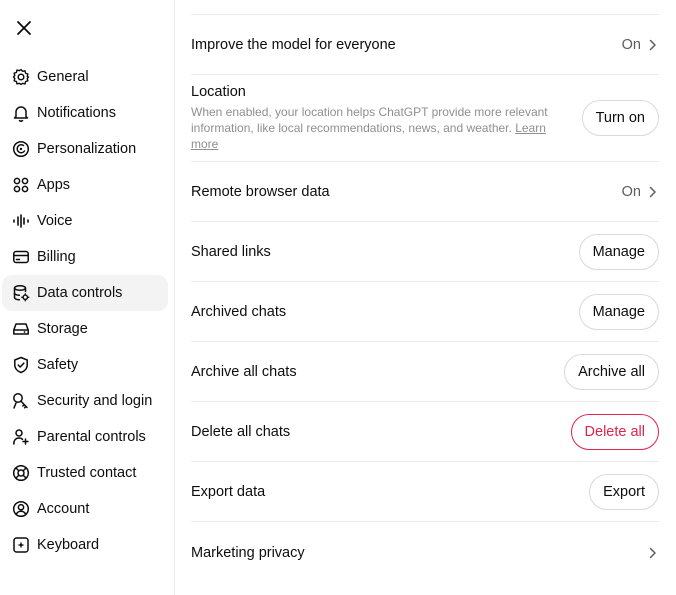  What do you see at coordinates (58, 365) in the screenshot?
I see `sidebar-item-label: Safety` at bounding box center [58, 365].